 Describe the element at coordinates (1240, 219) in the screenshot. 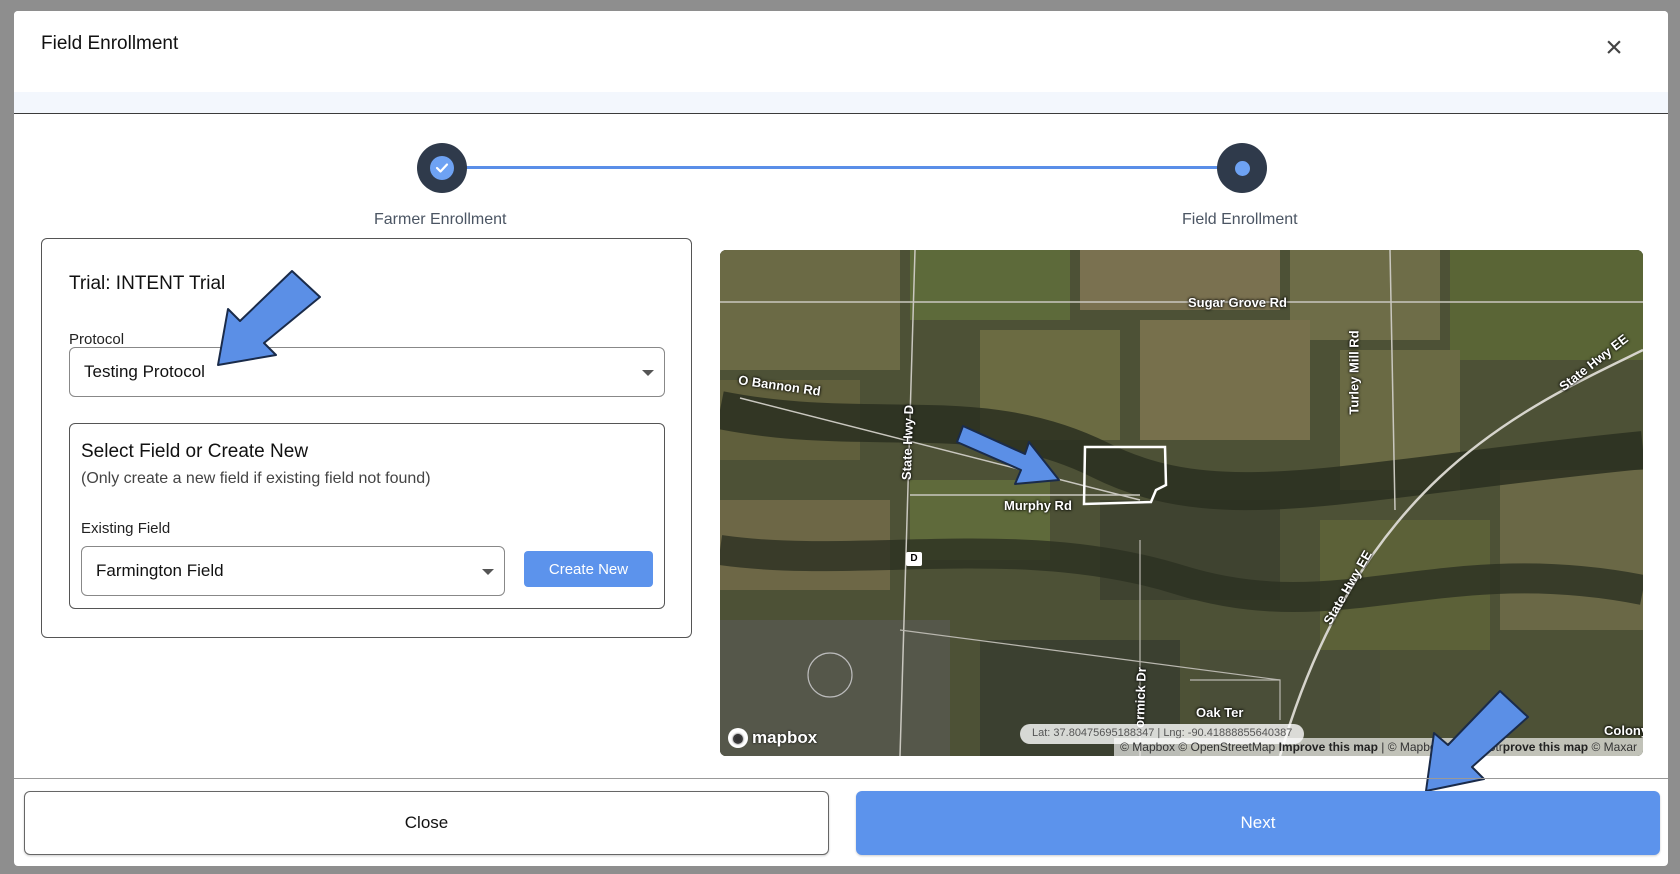

I see `step-label-field: Field Enrollment` at that location.